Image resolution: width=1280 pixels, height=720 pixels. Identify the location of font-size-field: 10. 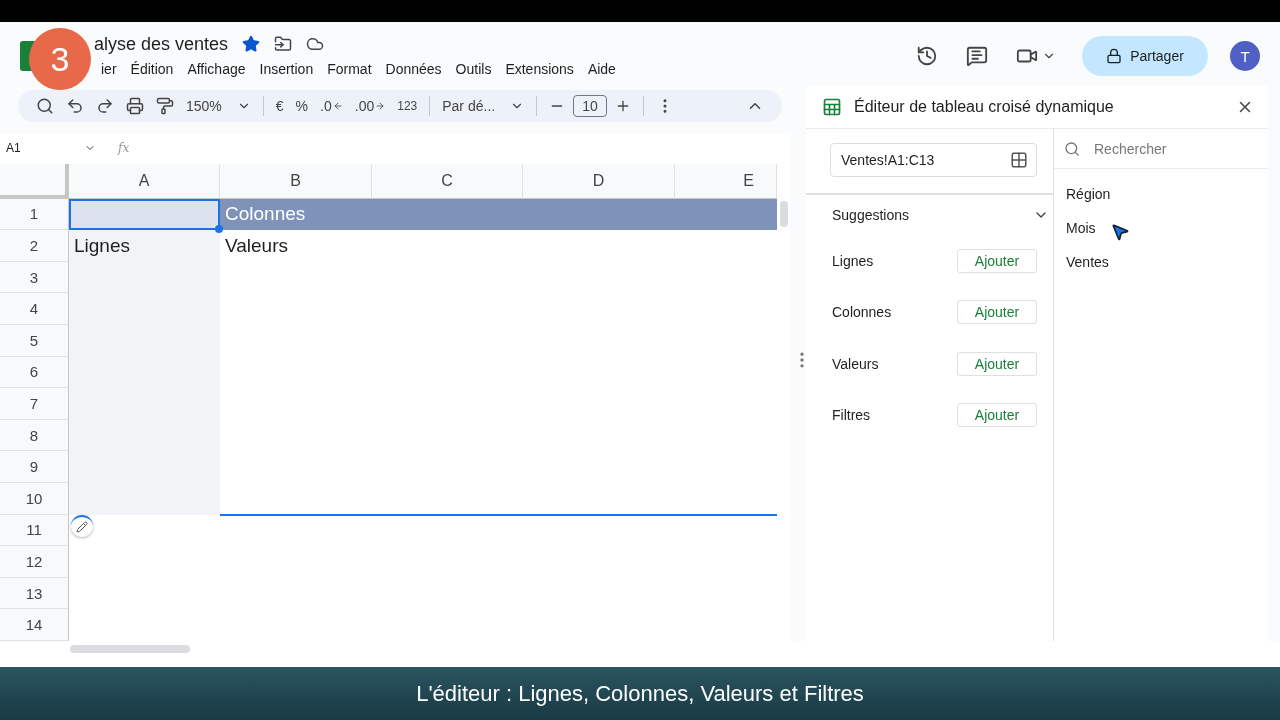
(590, 105).